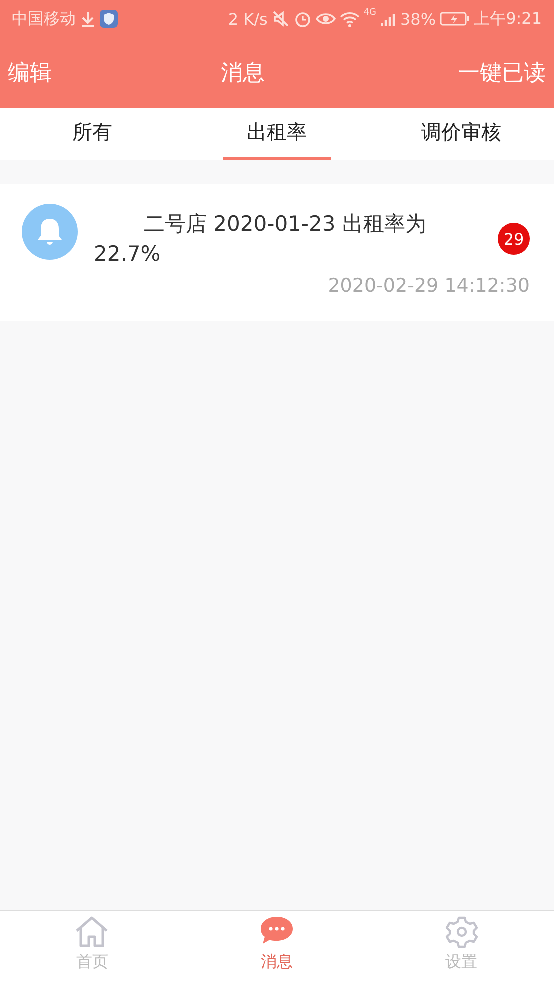  Describe the element at coordinates (461, 134) in the screenshot. I see `tab: 调价审核` at that location.